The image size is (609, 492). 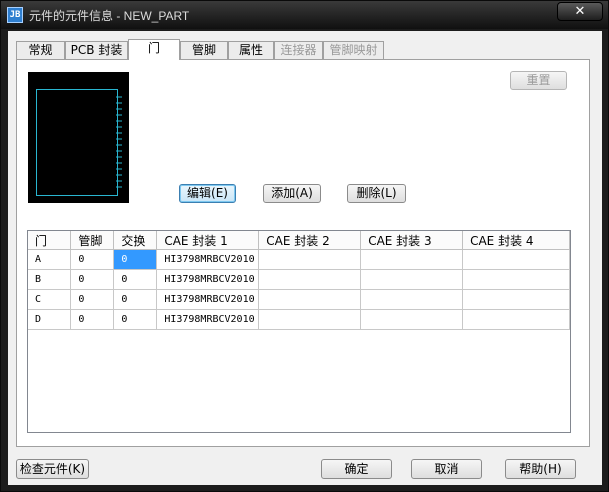 What do you see at coordinates (207, 193) in the screenshot?
I see `edit-button: 编辑(E)` at bounding box center [207, 193].